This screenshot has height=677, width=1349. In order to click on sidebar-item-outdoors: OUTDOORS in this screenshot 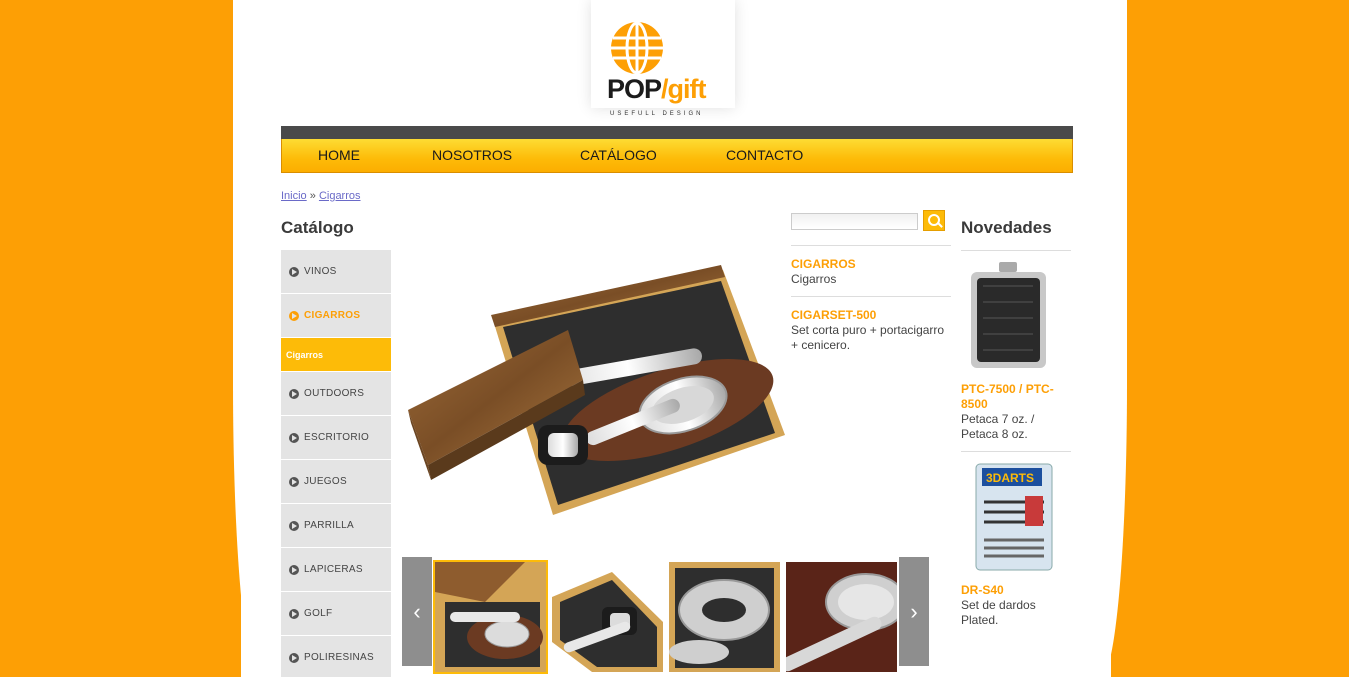, I will do `click(336, 393)`.